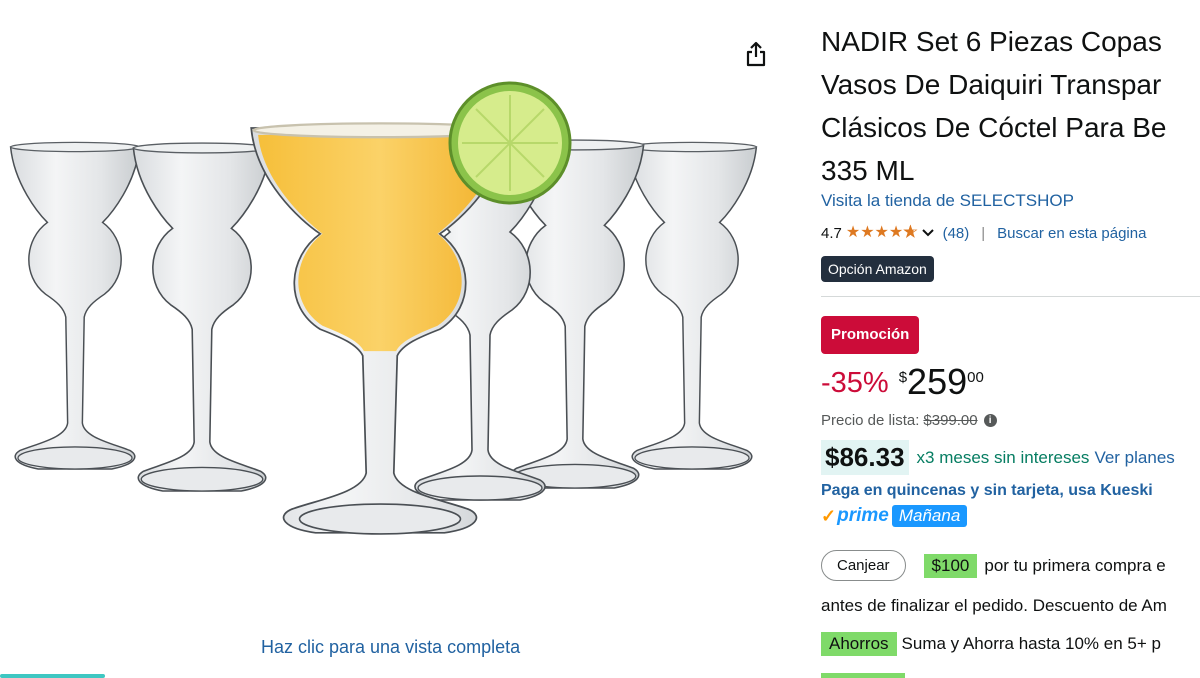  What do you see at coordinates (937, 381) in the screenshot?
I see `price-whole: 259` at bounding box center [937, 381].